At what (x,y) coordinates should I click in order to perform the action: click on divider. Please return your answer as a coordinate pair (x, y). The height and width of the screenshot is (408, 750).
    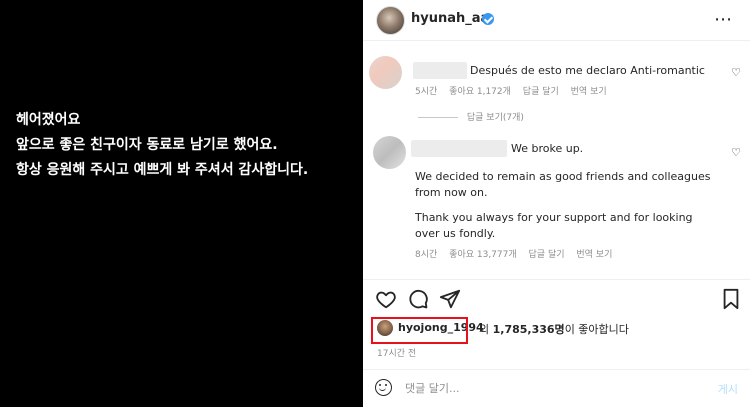
    Looking at the image, I should click on (556, 279).